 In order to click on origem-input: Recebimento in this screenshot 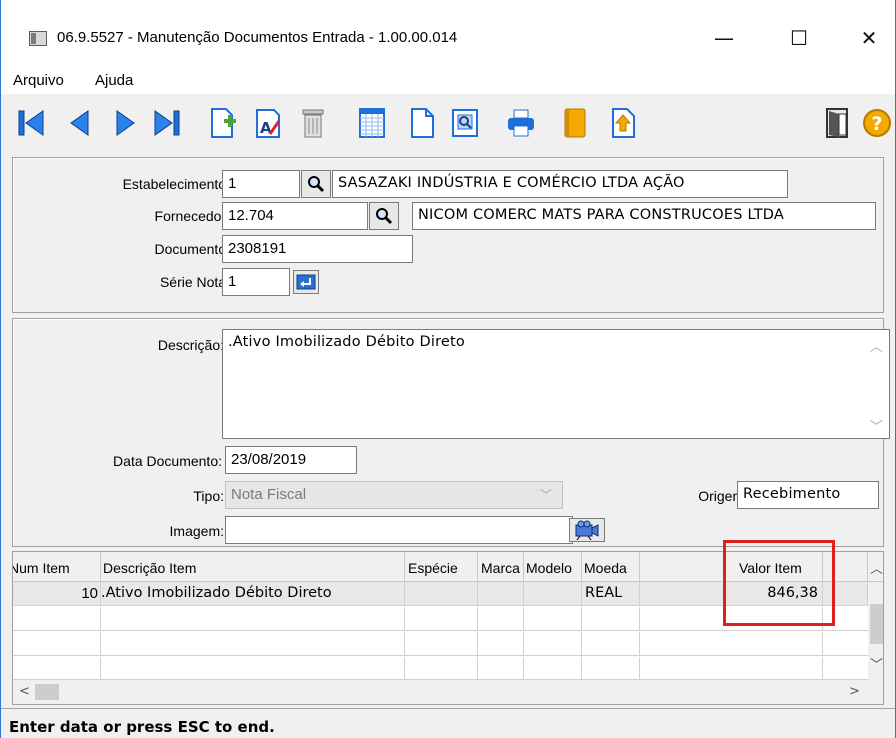, I will do `click(808, 495)`.